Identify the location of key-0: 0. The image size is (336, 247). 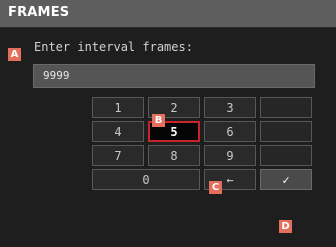
(146, 179).